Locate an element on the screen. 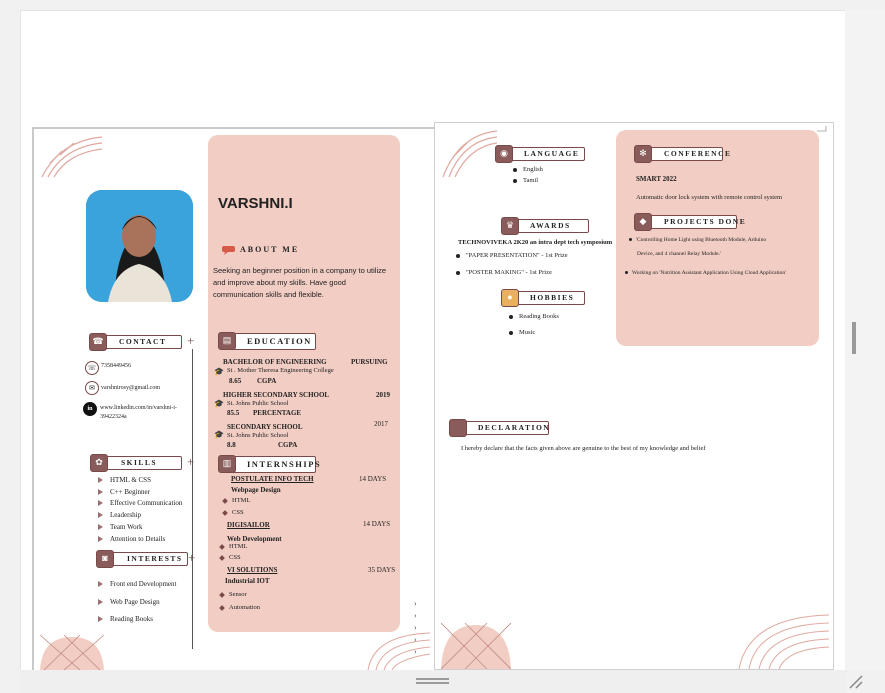 The image size is (885, 693). intern-company: VI SOLUTIONS is located at coordinates (252, 570).